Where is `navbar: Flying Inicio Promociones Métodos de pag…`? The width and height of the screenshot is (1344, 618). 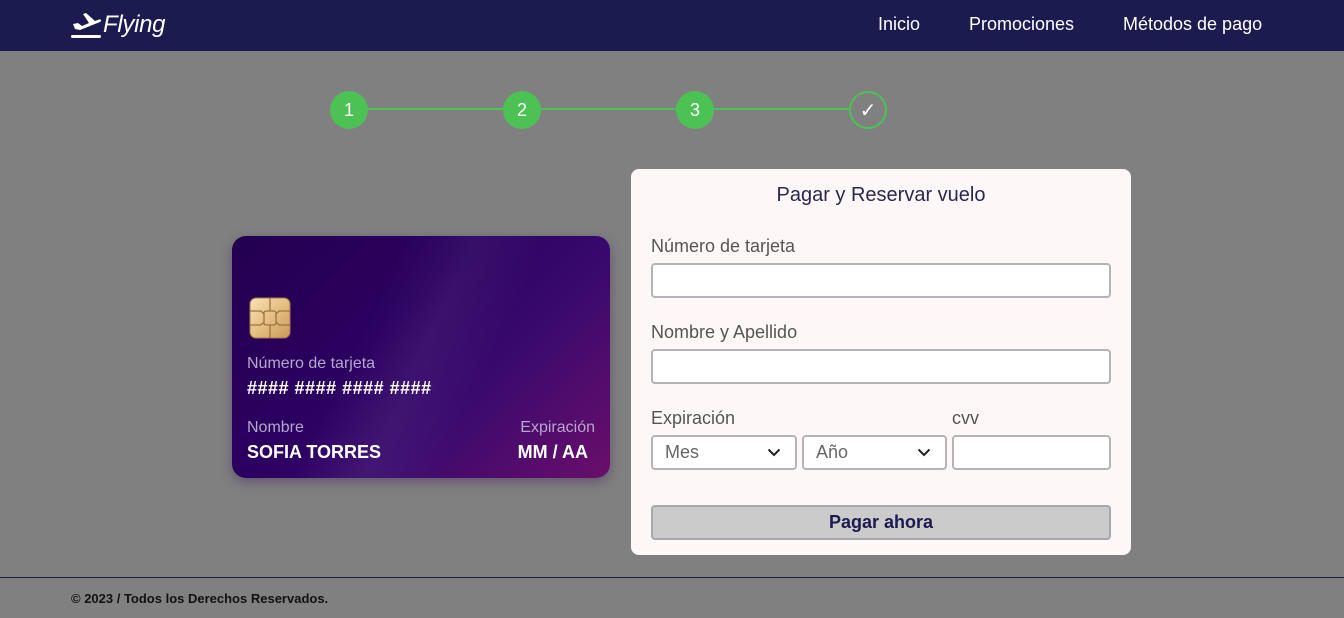
navbar: Flying Inicio Promociones Métodos de pag… is located at coordinates (672, 25).